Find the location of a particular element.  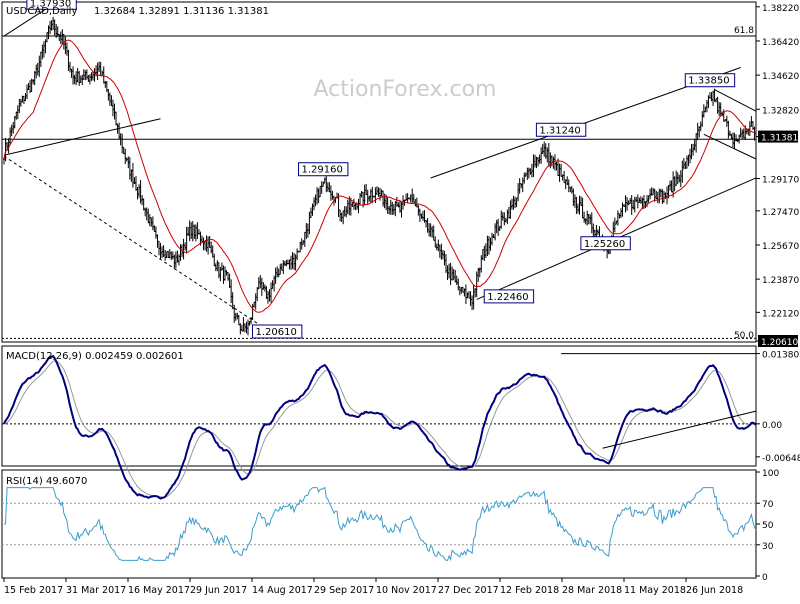

date-tick-label: 11 May 2018 is located at coordinates (655, 590).